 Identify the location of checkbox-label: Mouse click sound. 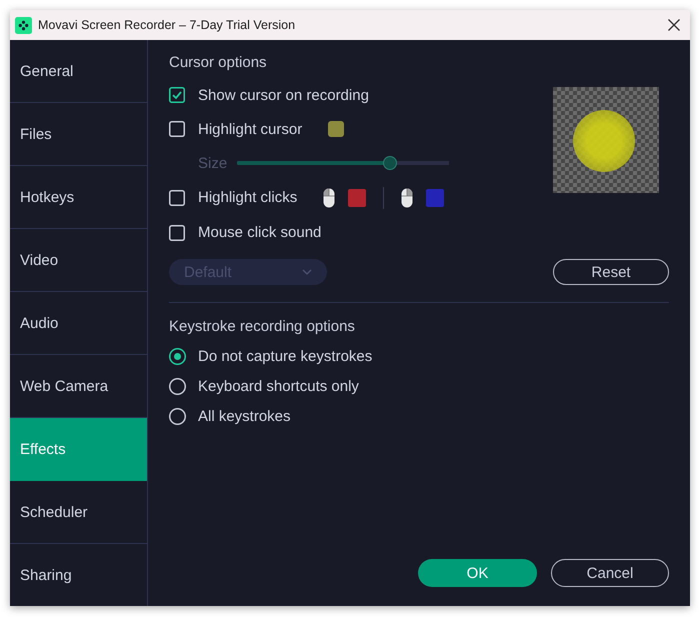
(260, 232).